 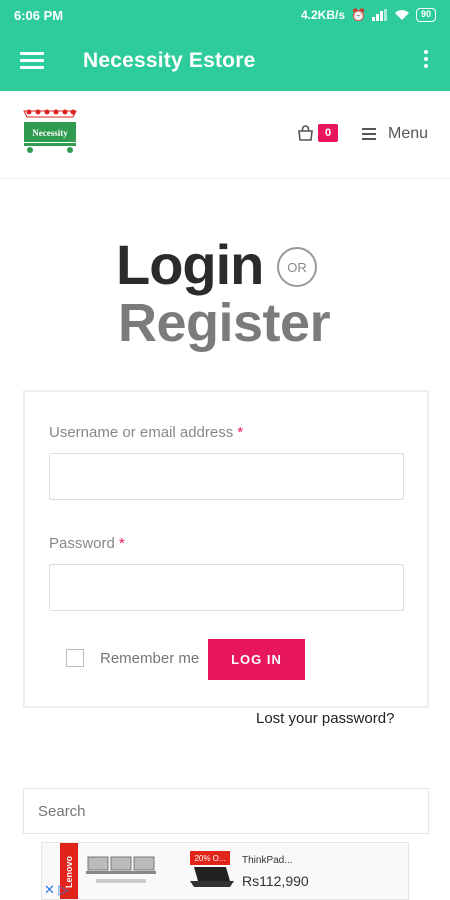 I want to click on menu-label: Menu, so click(x=408, y=133).